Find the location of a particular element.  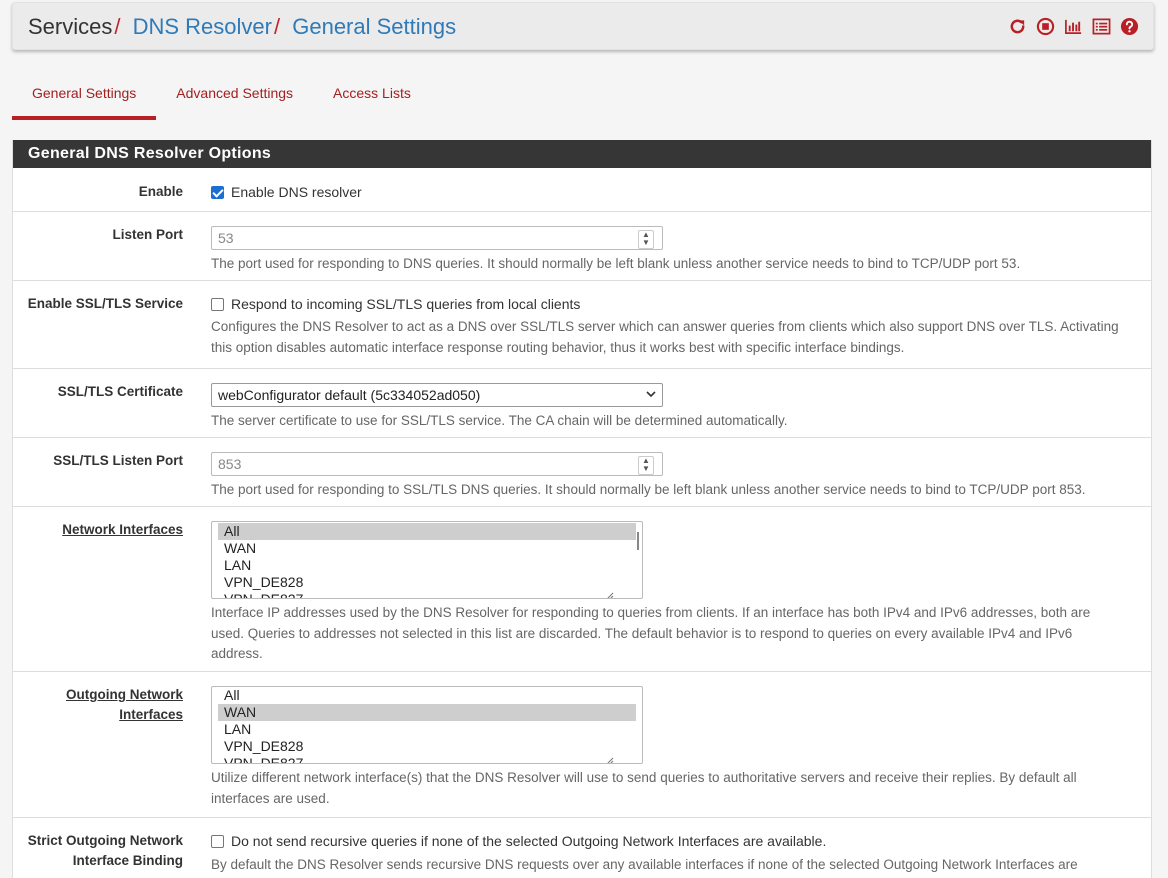

breadcrumb: Services/ DNS Resolver/ General Settings is located at coordinates (242, 27).